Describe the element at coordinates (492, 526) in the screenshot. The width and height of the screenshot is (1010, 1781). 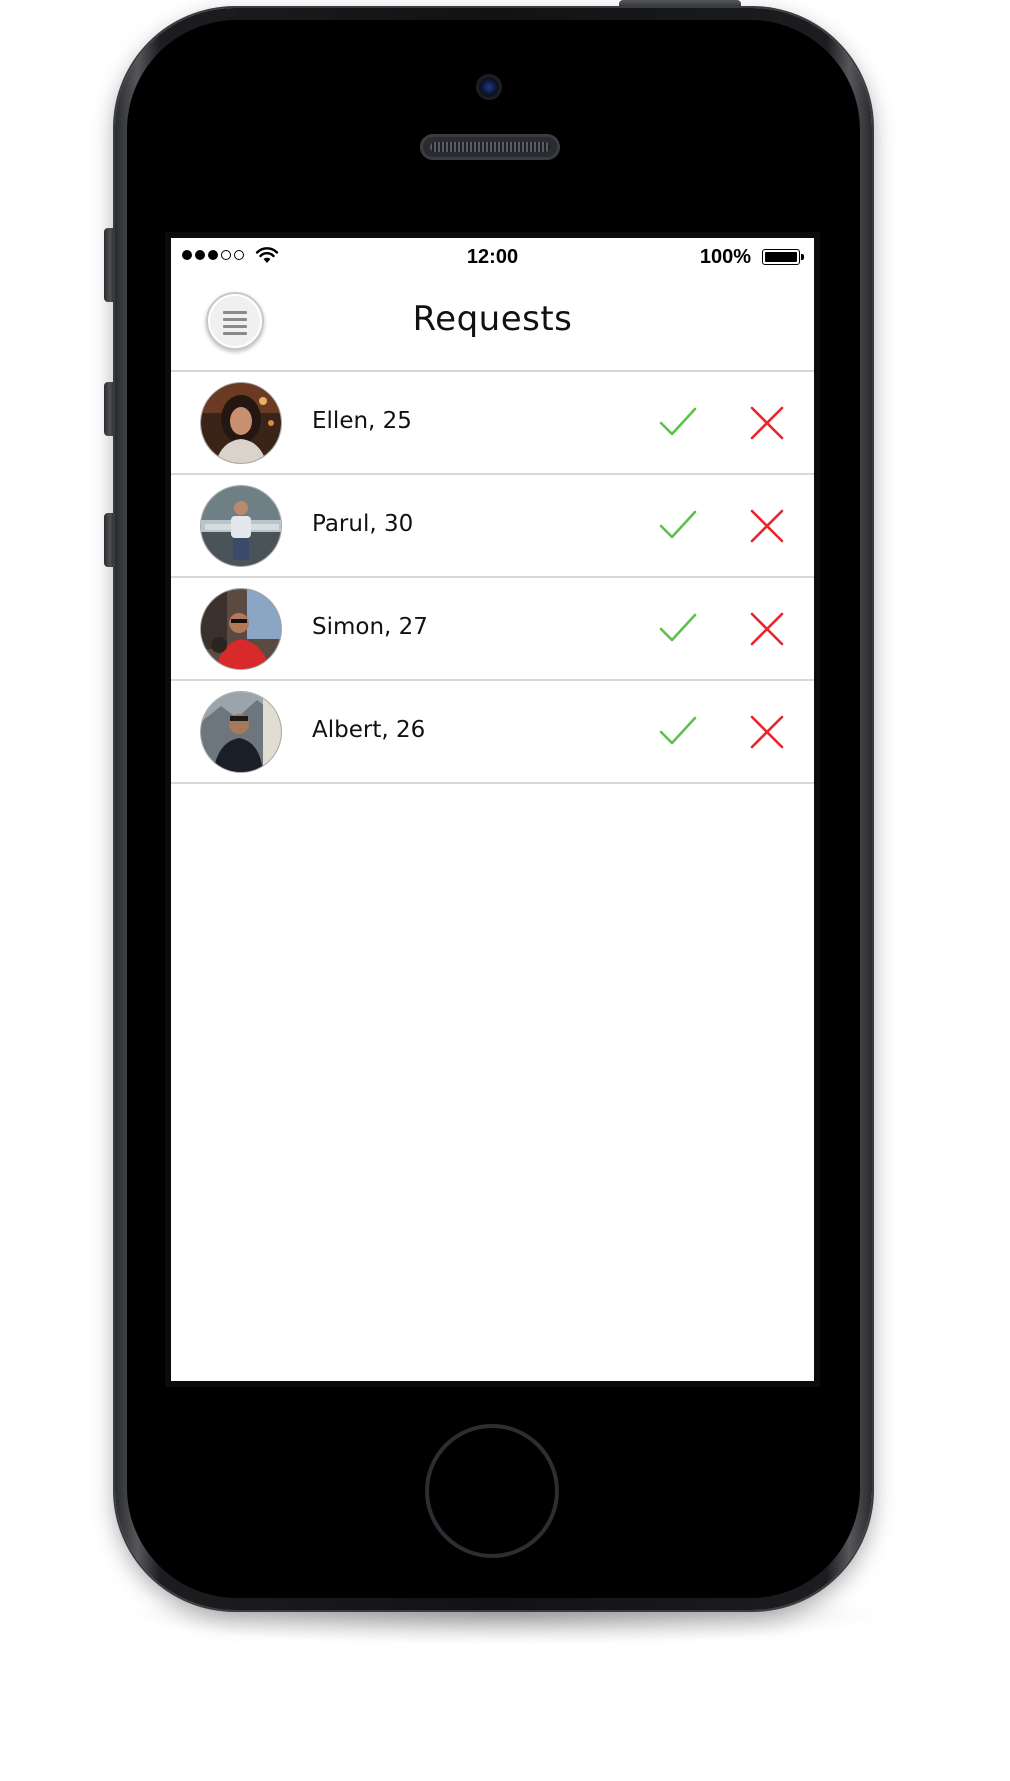
I see `request-row: Parul, 30` at that location.